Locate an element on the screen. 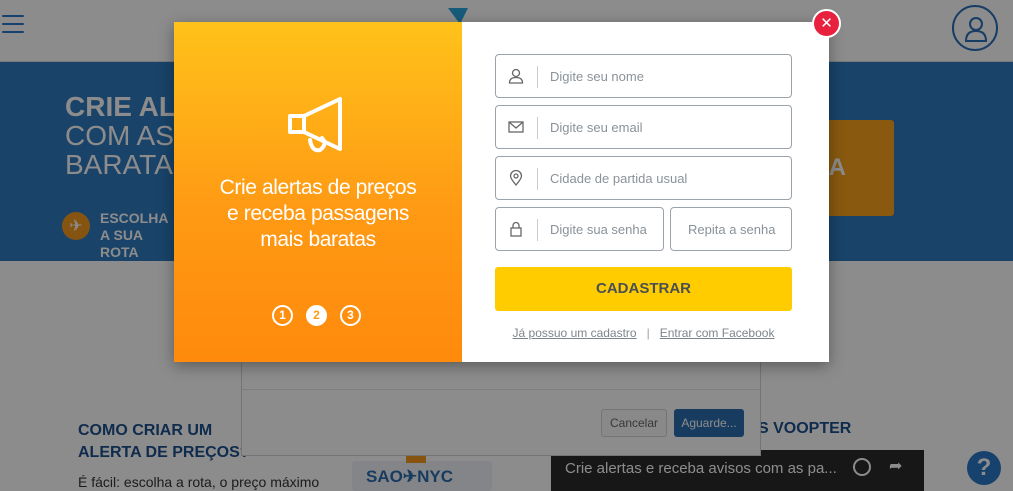 The width and height of the screenshot is (1013, 491). envelope-icon is located at coordinates (516, 127).